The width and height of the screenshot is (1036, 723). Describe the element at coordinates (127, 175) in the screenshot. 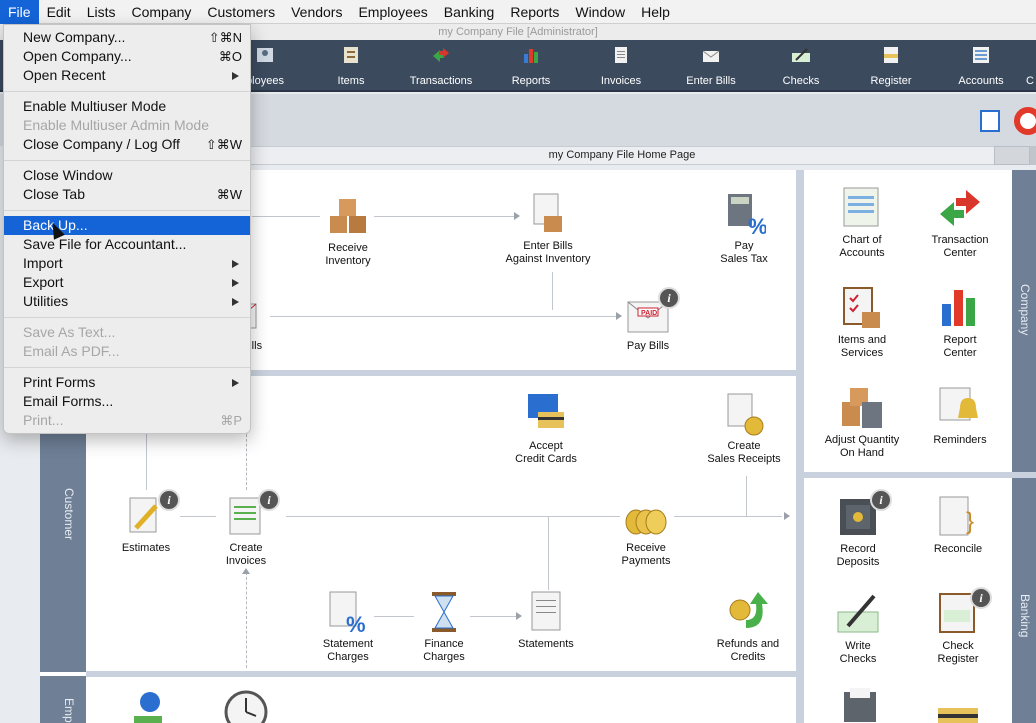

I see `menu-item-close-window: Close Window` at that location.